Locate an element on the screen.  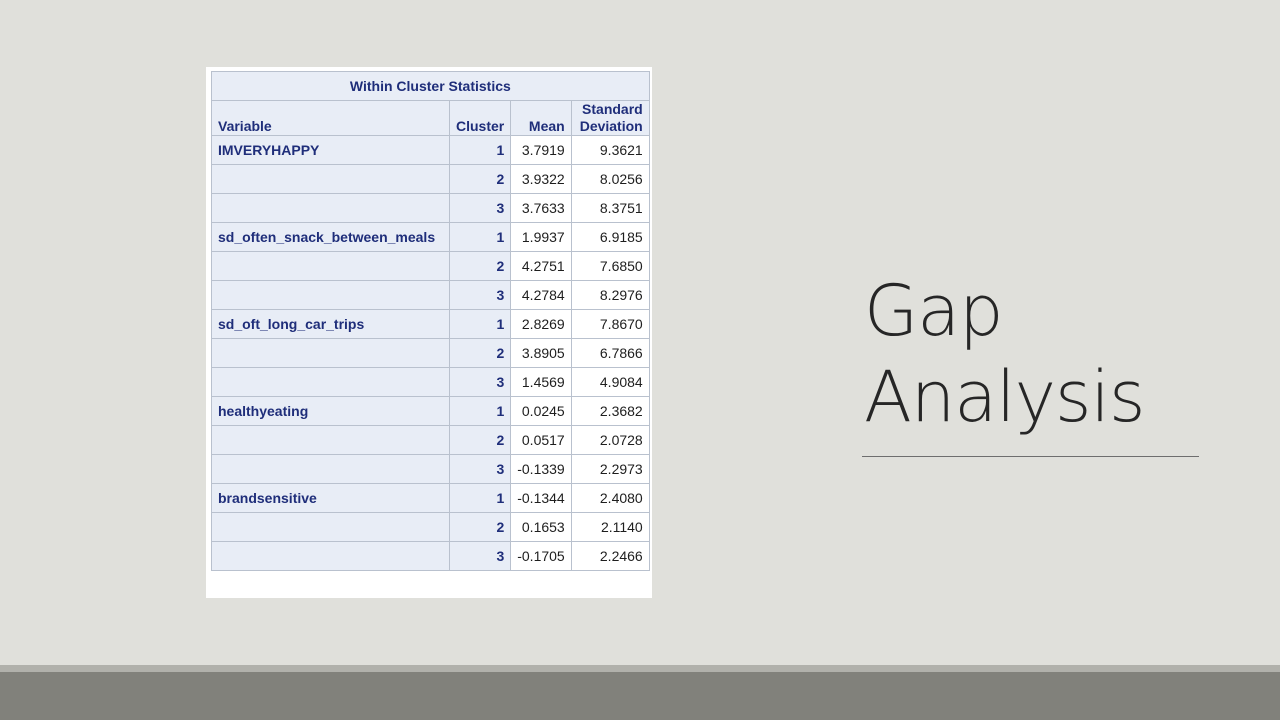
table-row: 2 0.0517 2.0728 is located at coordinates (430, 440).